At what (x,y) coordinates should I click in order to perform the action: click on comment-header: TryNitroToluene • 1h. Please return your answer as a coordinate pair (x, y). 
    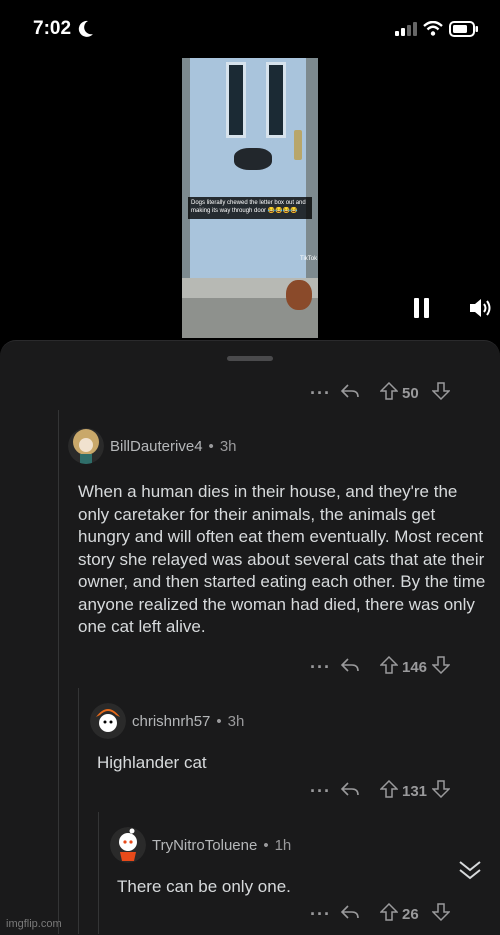
    Looking at the image, I should click on (200, 845).